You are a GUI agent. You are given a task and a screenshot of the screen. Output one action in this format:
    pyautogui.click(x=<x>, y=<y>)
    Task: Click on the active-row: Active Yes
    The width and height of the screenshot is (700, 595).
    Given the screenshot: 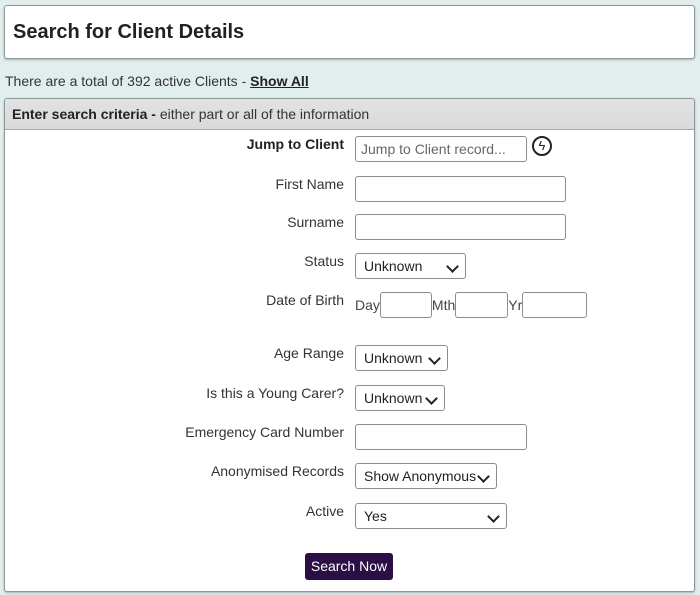 What is the action you would take?
    pyautogui.click(x=349, y=516)
    